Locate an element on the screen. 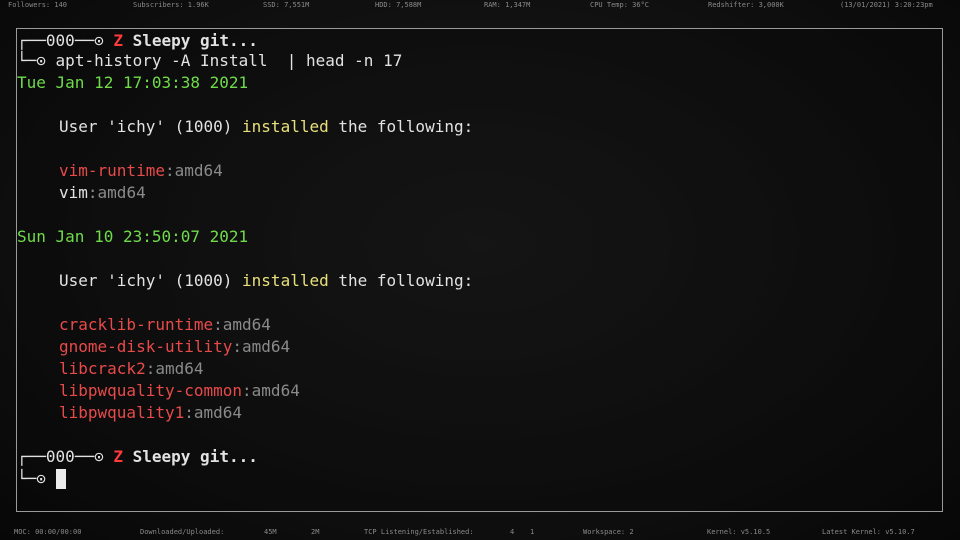  package-name: vim-runtime is located at coordinates (112, 170).